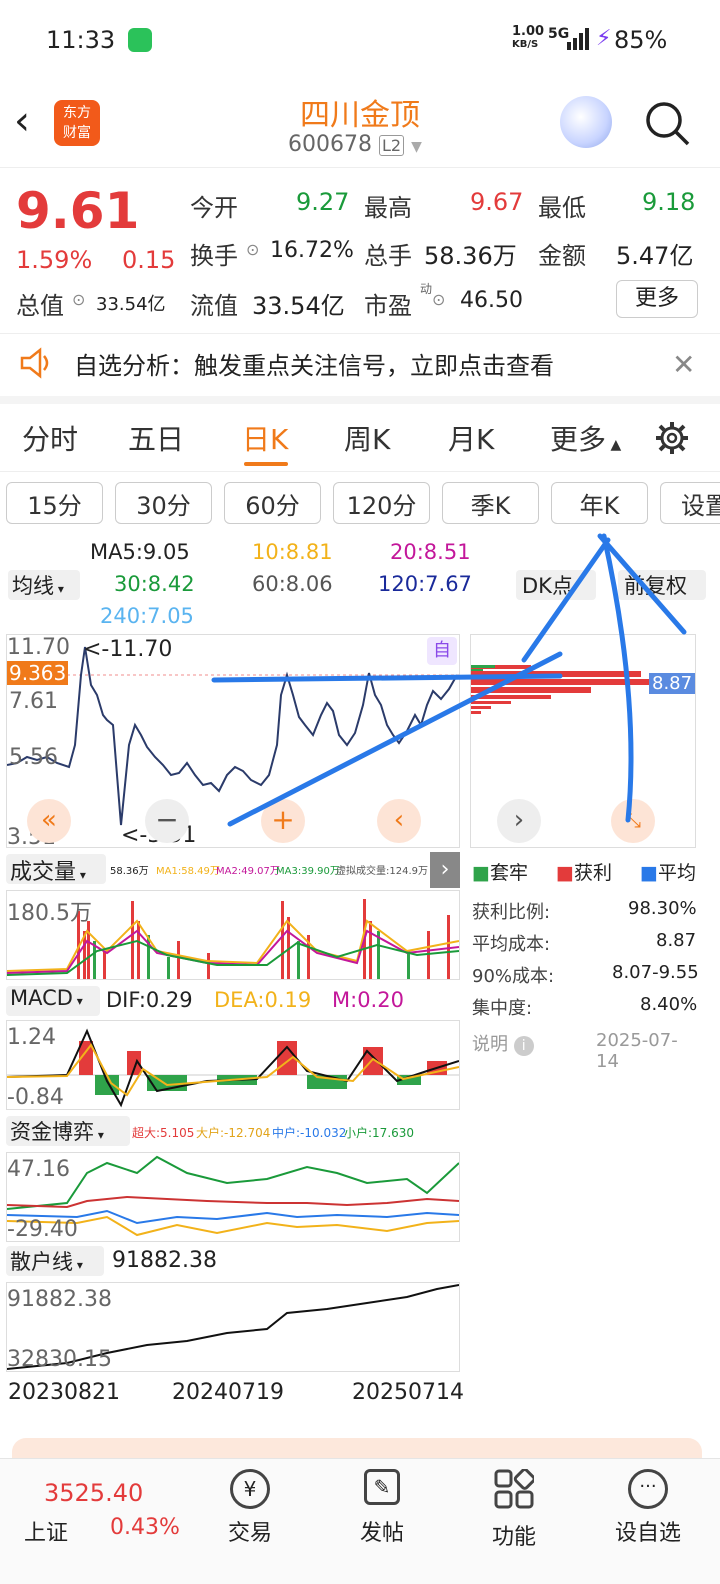  Describe the element at coordinates (470, 256) in the screenshot. I see `volume-value: 58.36万` at that location.